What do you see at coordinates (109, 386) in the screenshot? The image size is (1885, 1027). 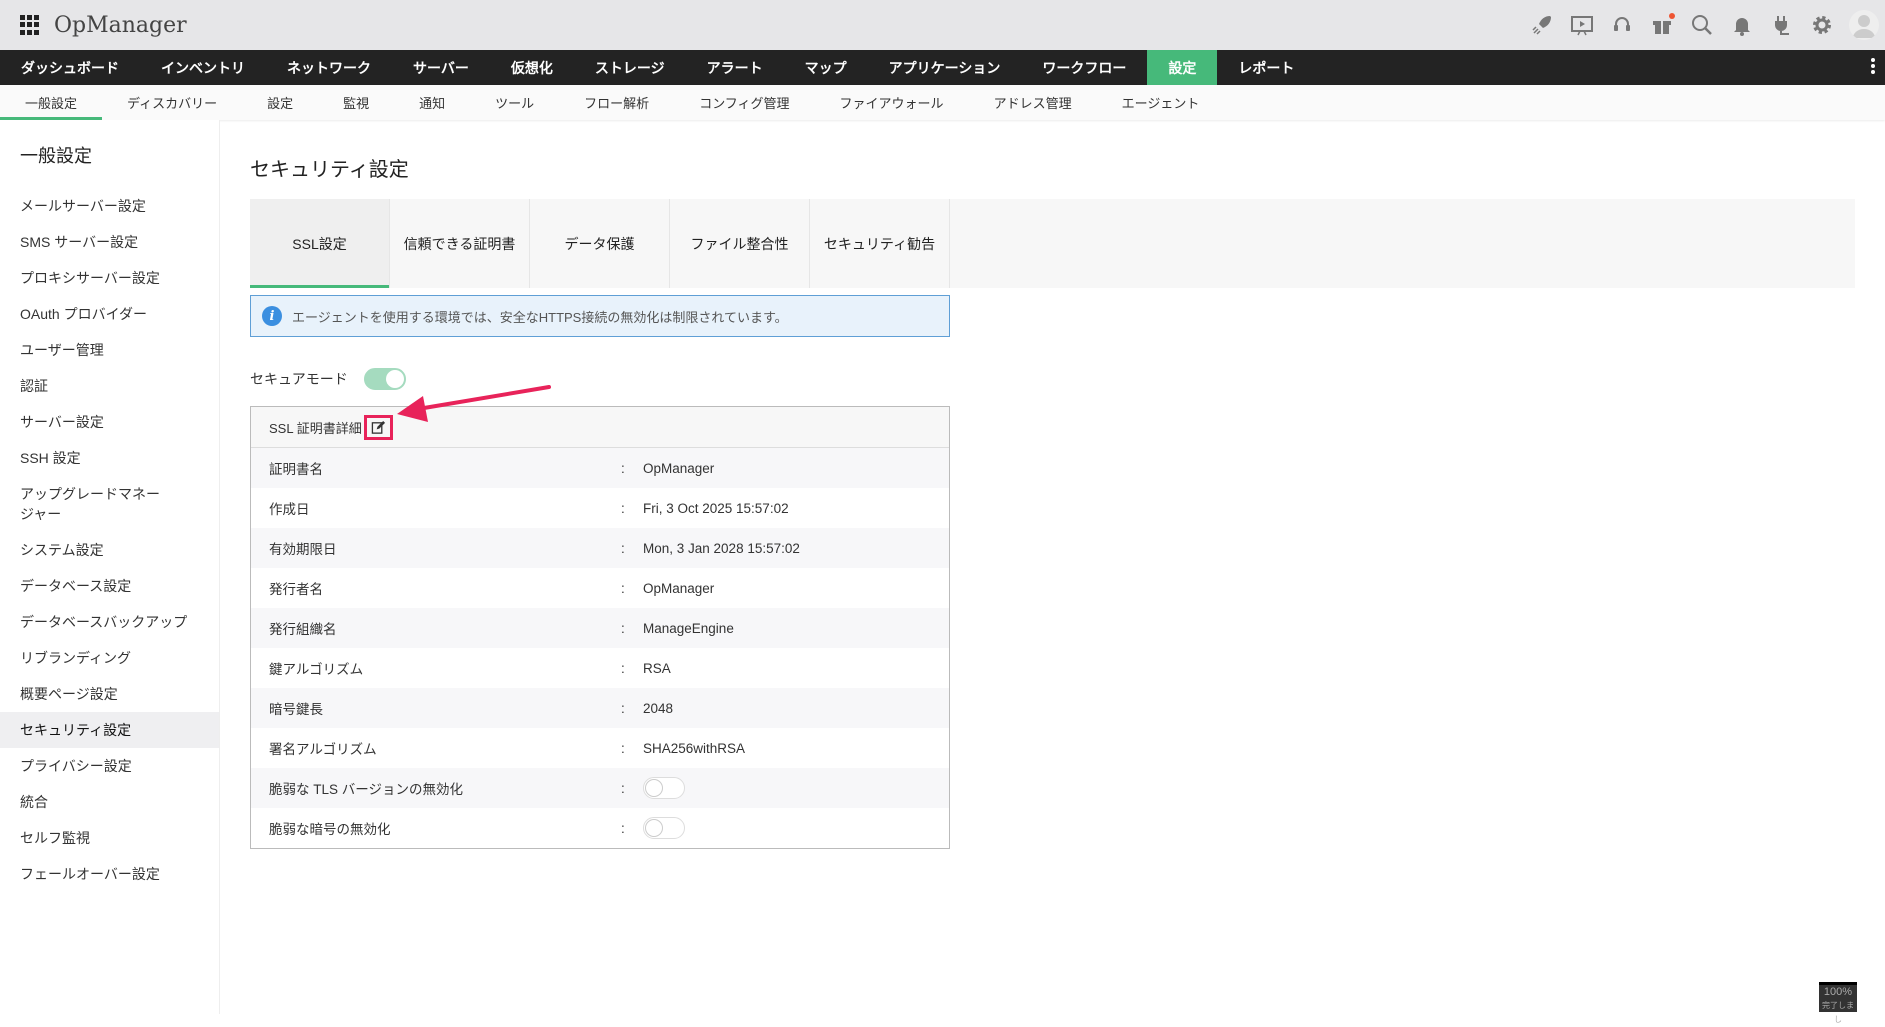 I see `sidebar-item: 認証` at bounding box center [109, 386].